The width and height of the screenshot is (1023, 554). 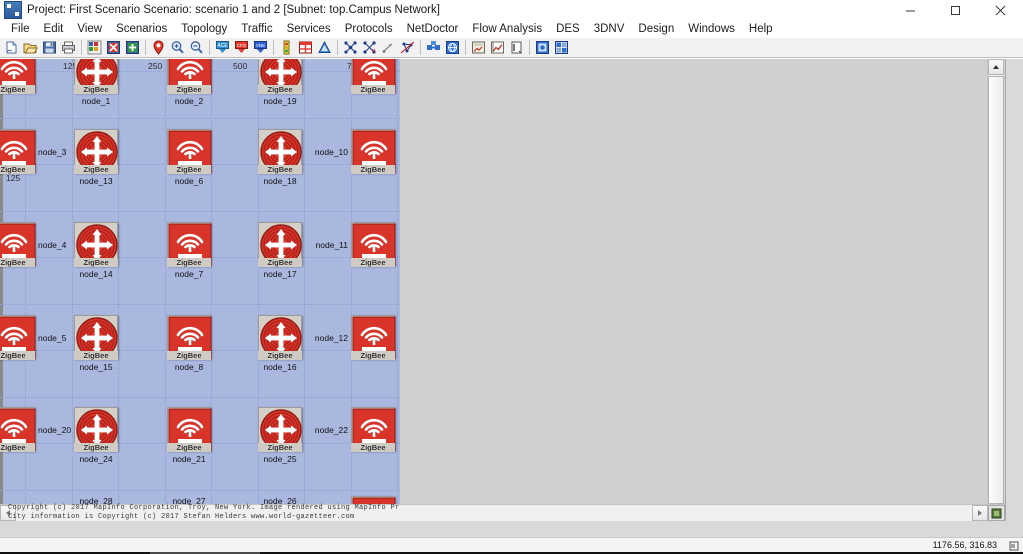 What do you see at coordinates (1014, 545) in the screenshot?
I see `resize-grip-icon` at bounding box center [1014, 545].